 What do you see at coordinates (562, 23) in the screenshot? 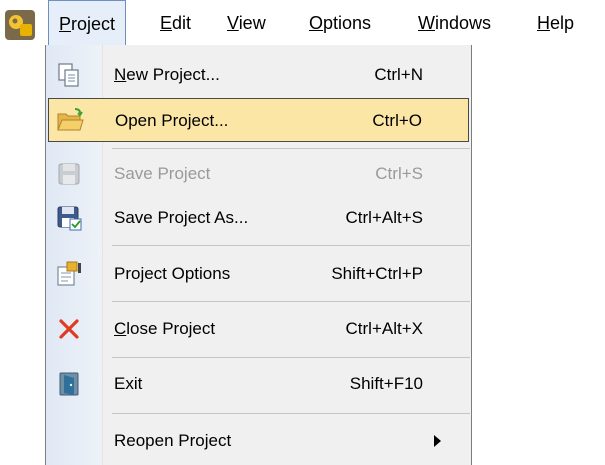
I see `menu-help-label: elp` at bounding box center [562, 23].